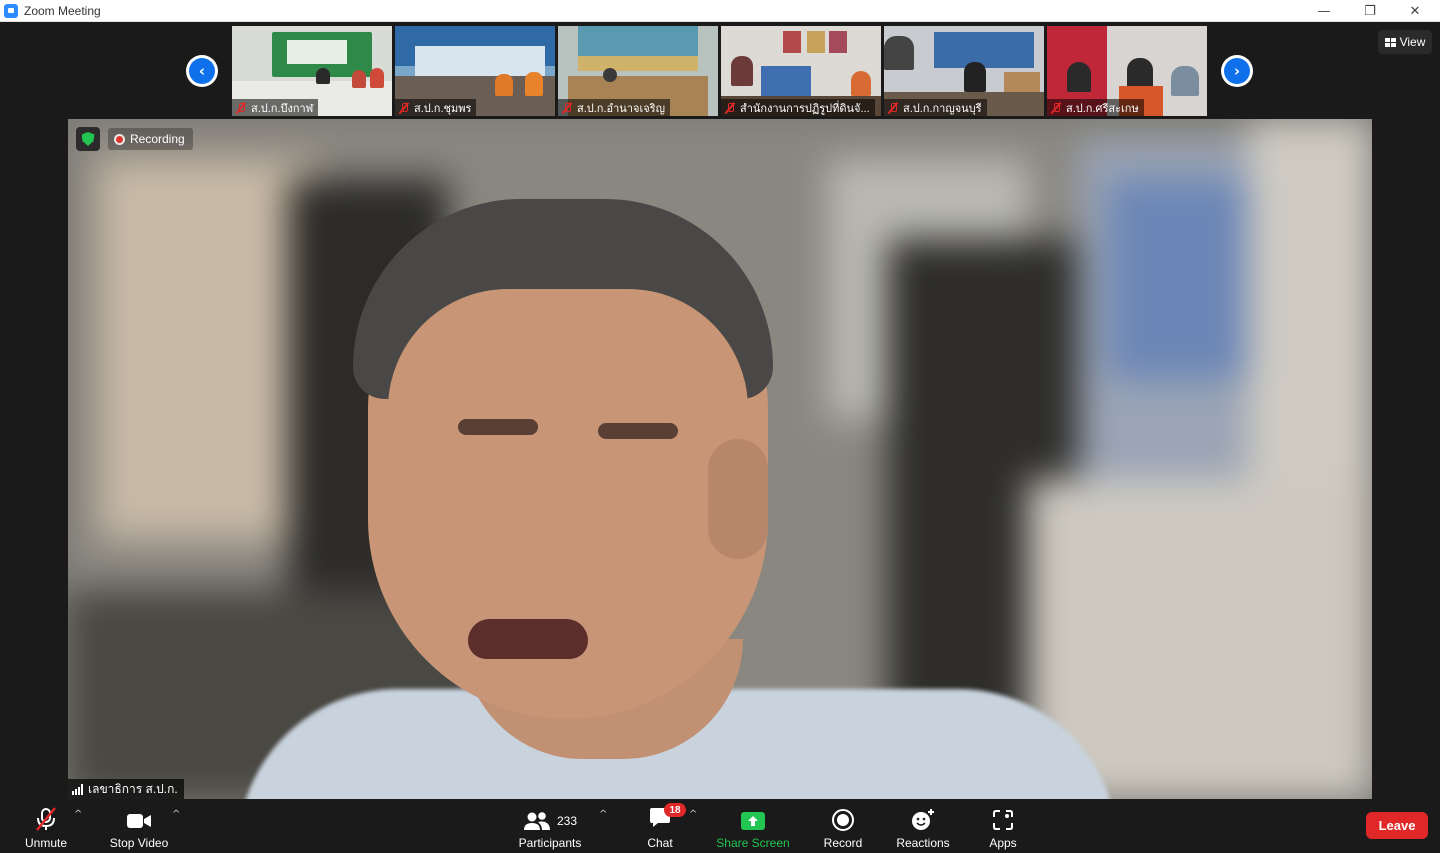  Describe the element at coordinates (567, 821) in the screenshot. I see `participants-count: 233` at that location.